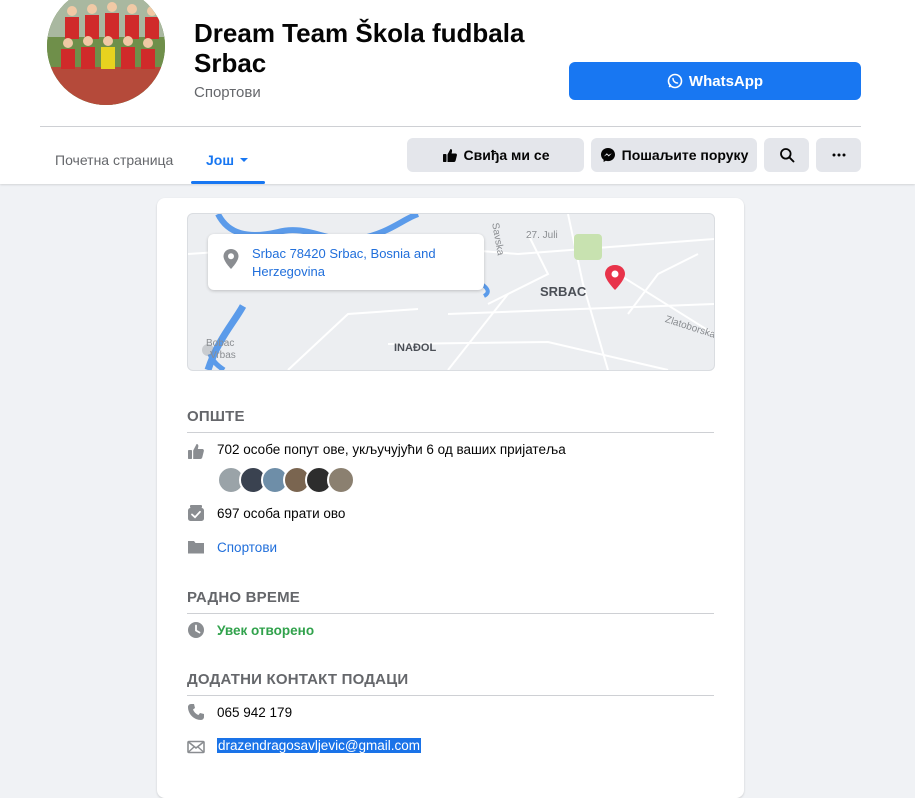  Describe the element at coordinates (223, 355) in the screenshot. I see `map-label-vrbas: Vrbas` at that location.